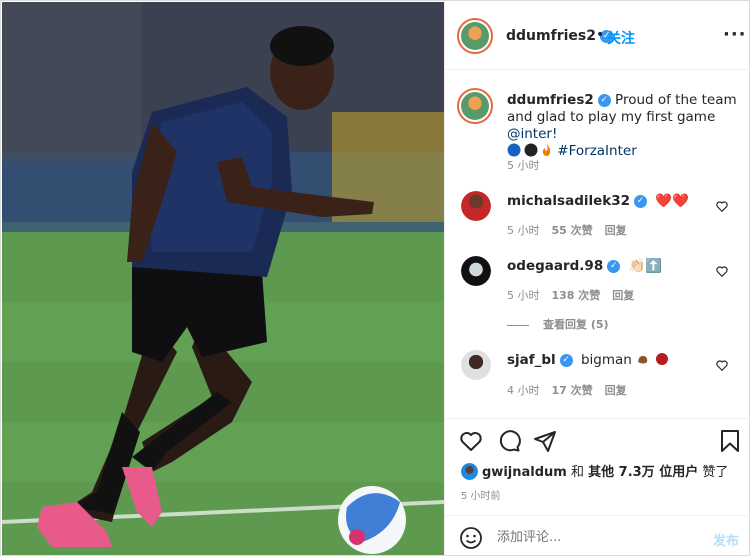  What do you see at coordinates (545, 441) in the screenshot?
I see `share-icon` at bounding box center [545, 441].